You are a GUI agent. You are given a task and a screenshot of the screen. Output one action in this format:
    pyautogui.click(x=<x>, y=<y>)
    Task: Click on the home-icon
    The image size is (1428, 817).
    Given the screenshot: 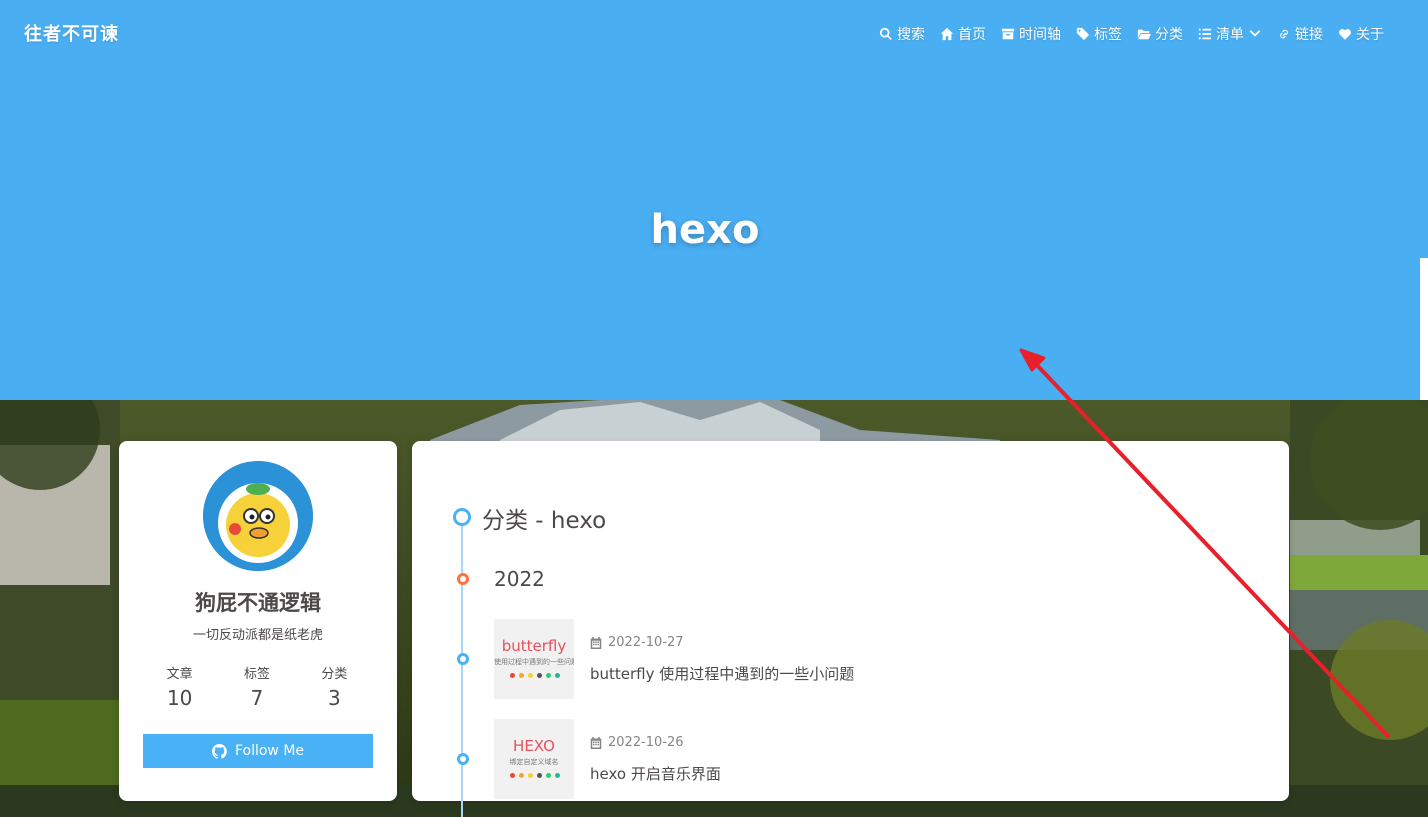 What is the action you would take?
    pyautogui.click(x=947, y=34)
    